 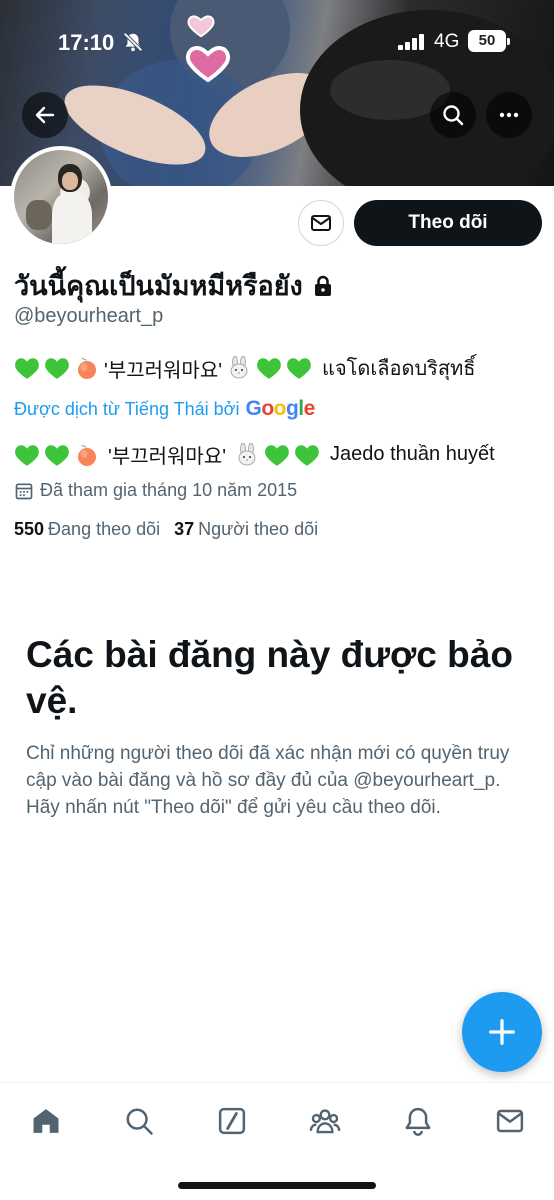 I want to click on network-type: 4G, so click(x=447, y=41).